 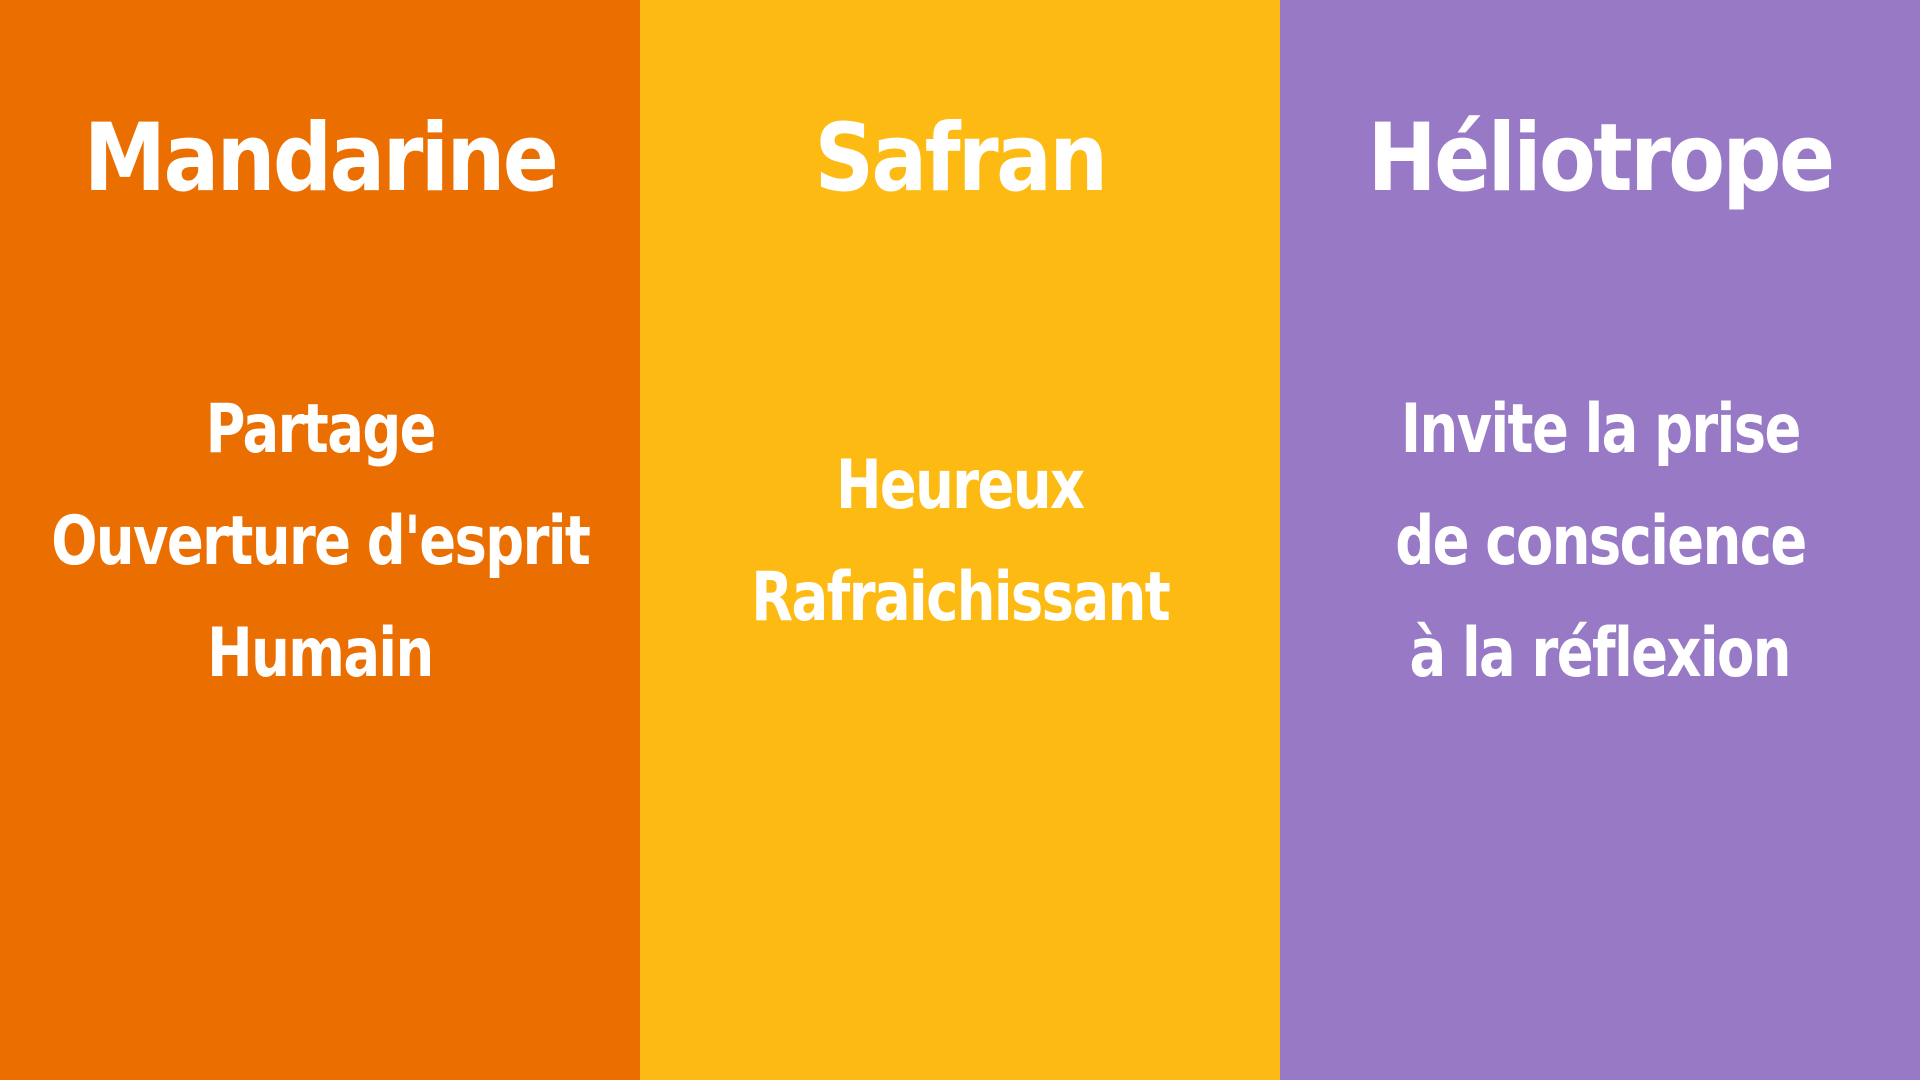 What do you see at coordinates (1601, 429) in the screenshot?
I see `description-line: Invite la prise` at bounding box center [1601, 429].